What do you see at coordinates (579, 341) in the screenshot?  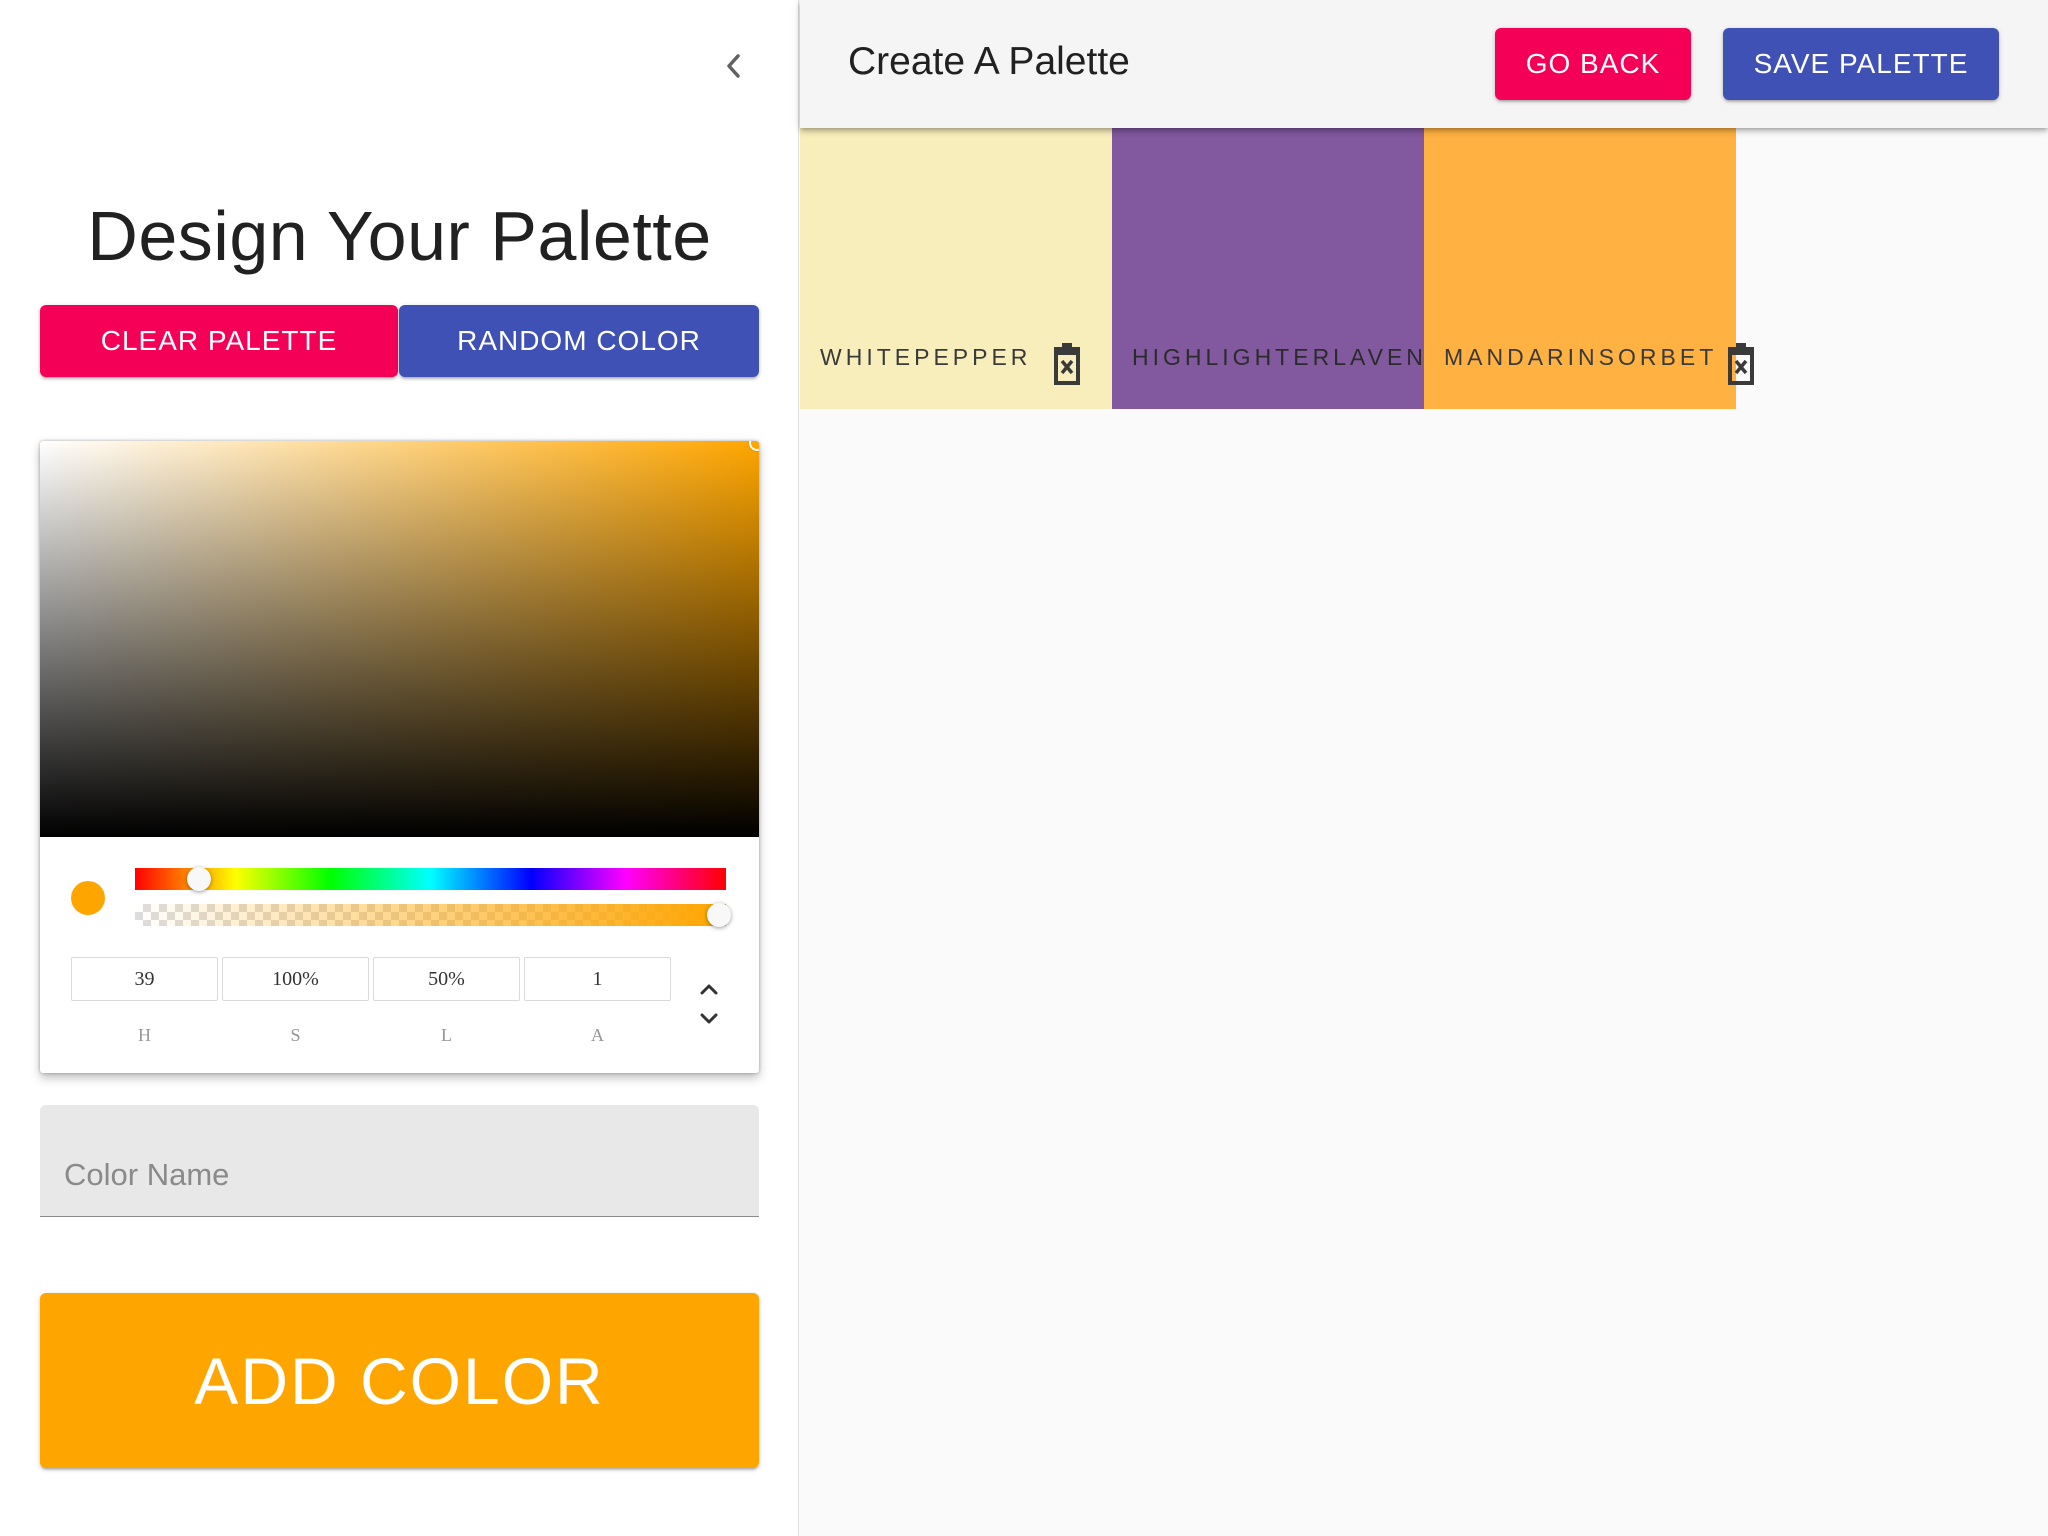 I see `random-color-button: Random Color` at bounding box center [579, 341].